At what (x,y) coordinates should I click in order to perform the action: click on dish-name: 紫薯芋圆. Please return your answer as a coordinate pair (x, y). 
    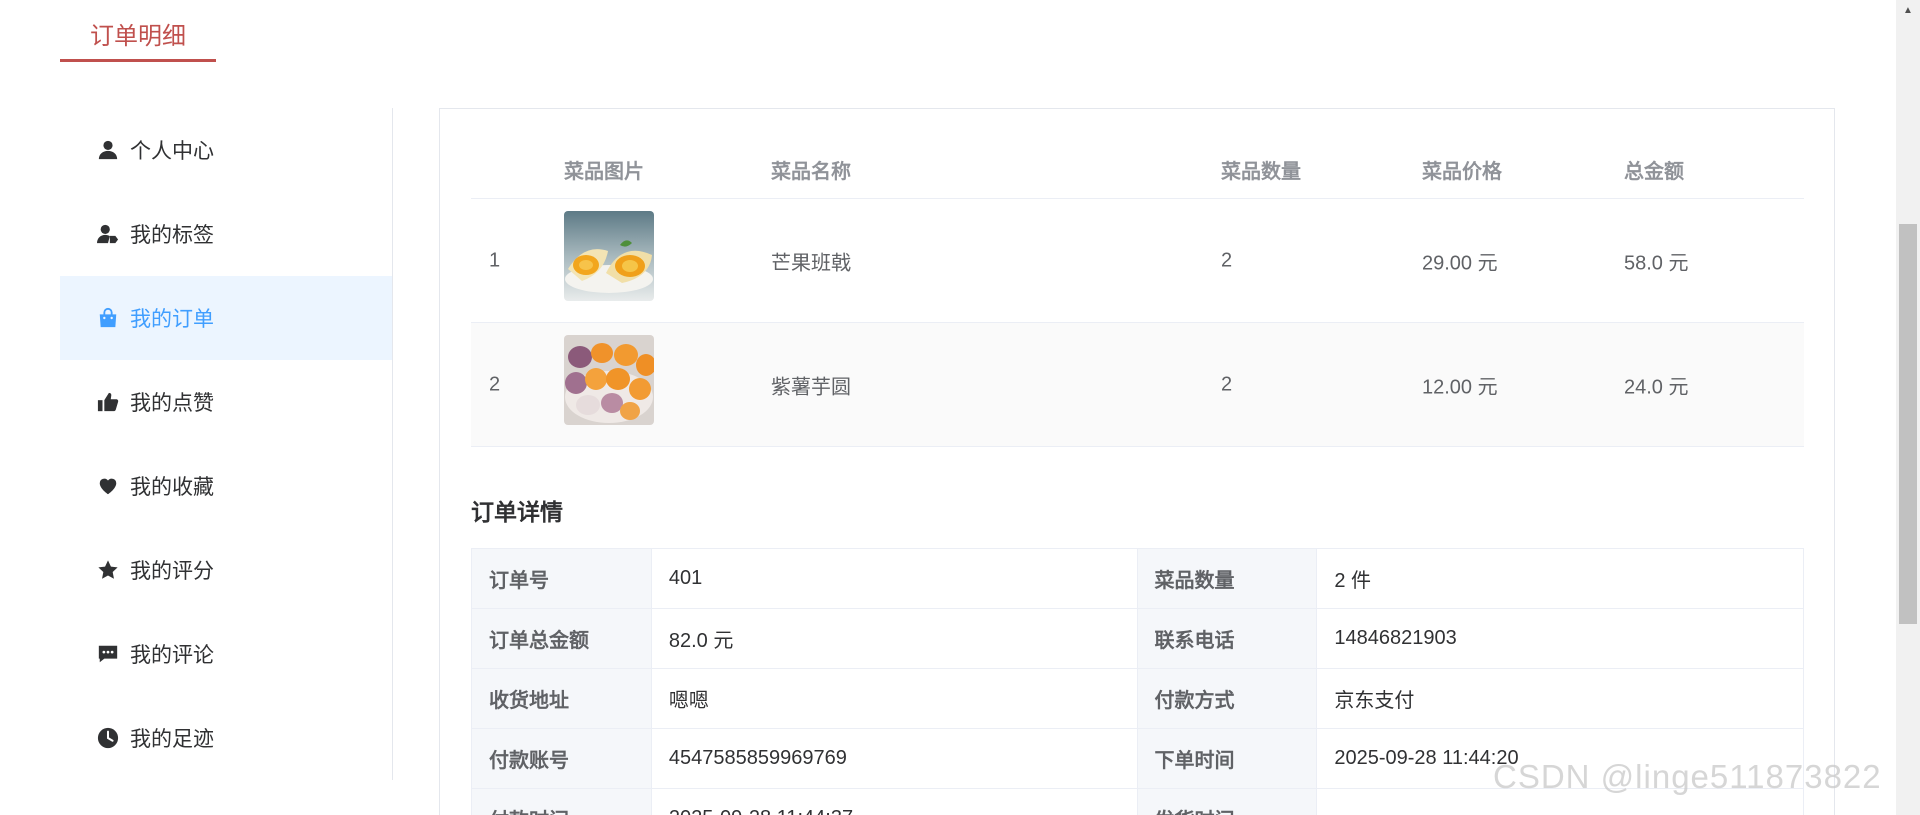
    Looking at the image, I should click on (811, 387).